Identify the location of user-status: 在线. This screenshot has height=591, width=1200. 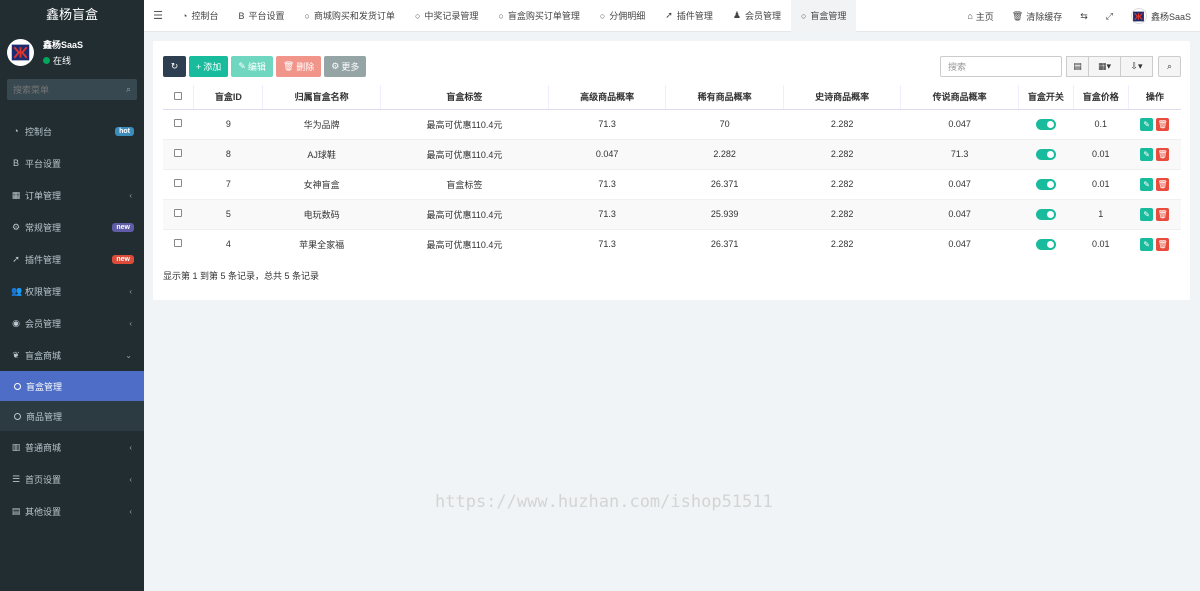
(63, 60).